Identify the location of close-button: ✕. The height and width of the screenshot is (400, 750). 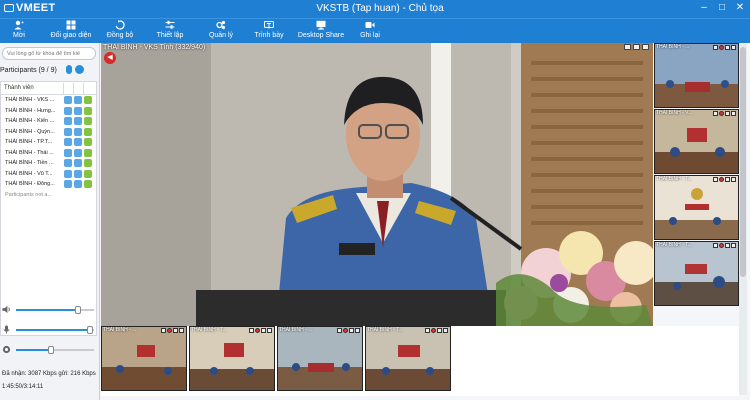
(740, 8).